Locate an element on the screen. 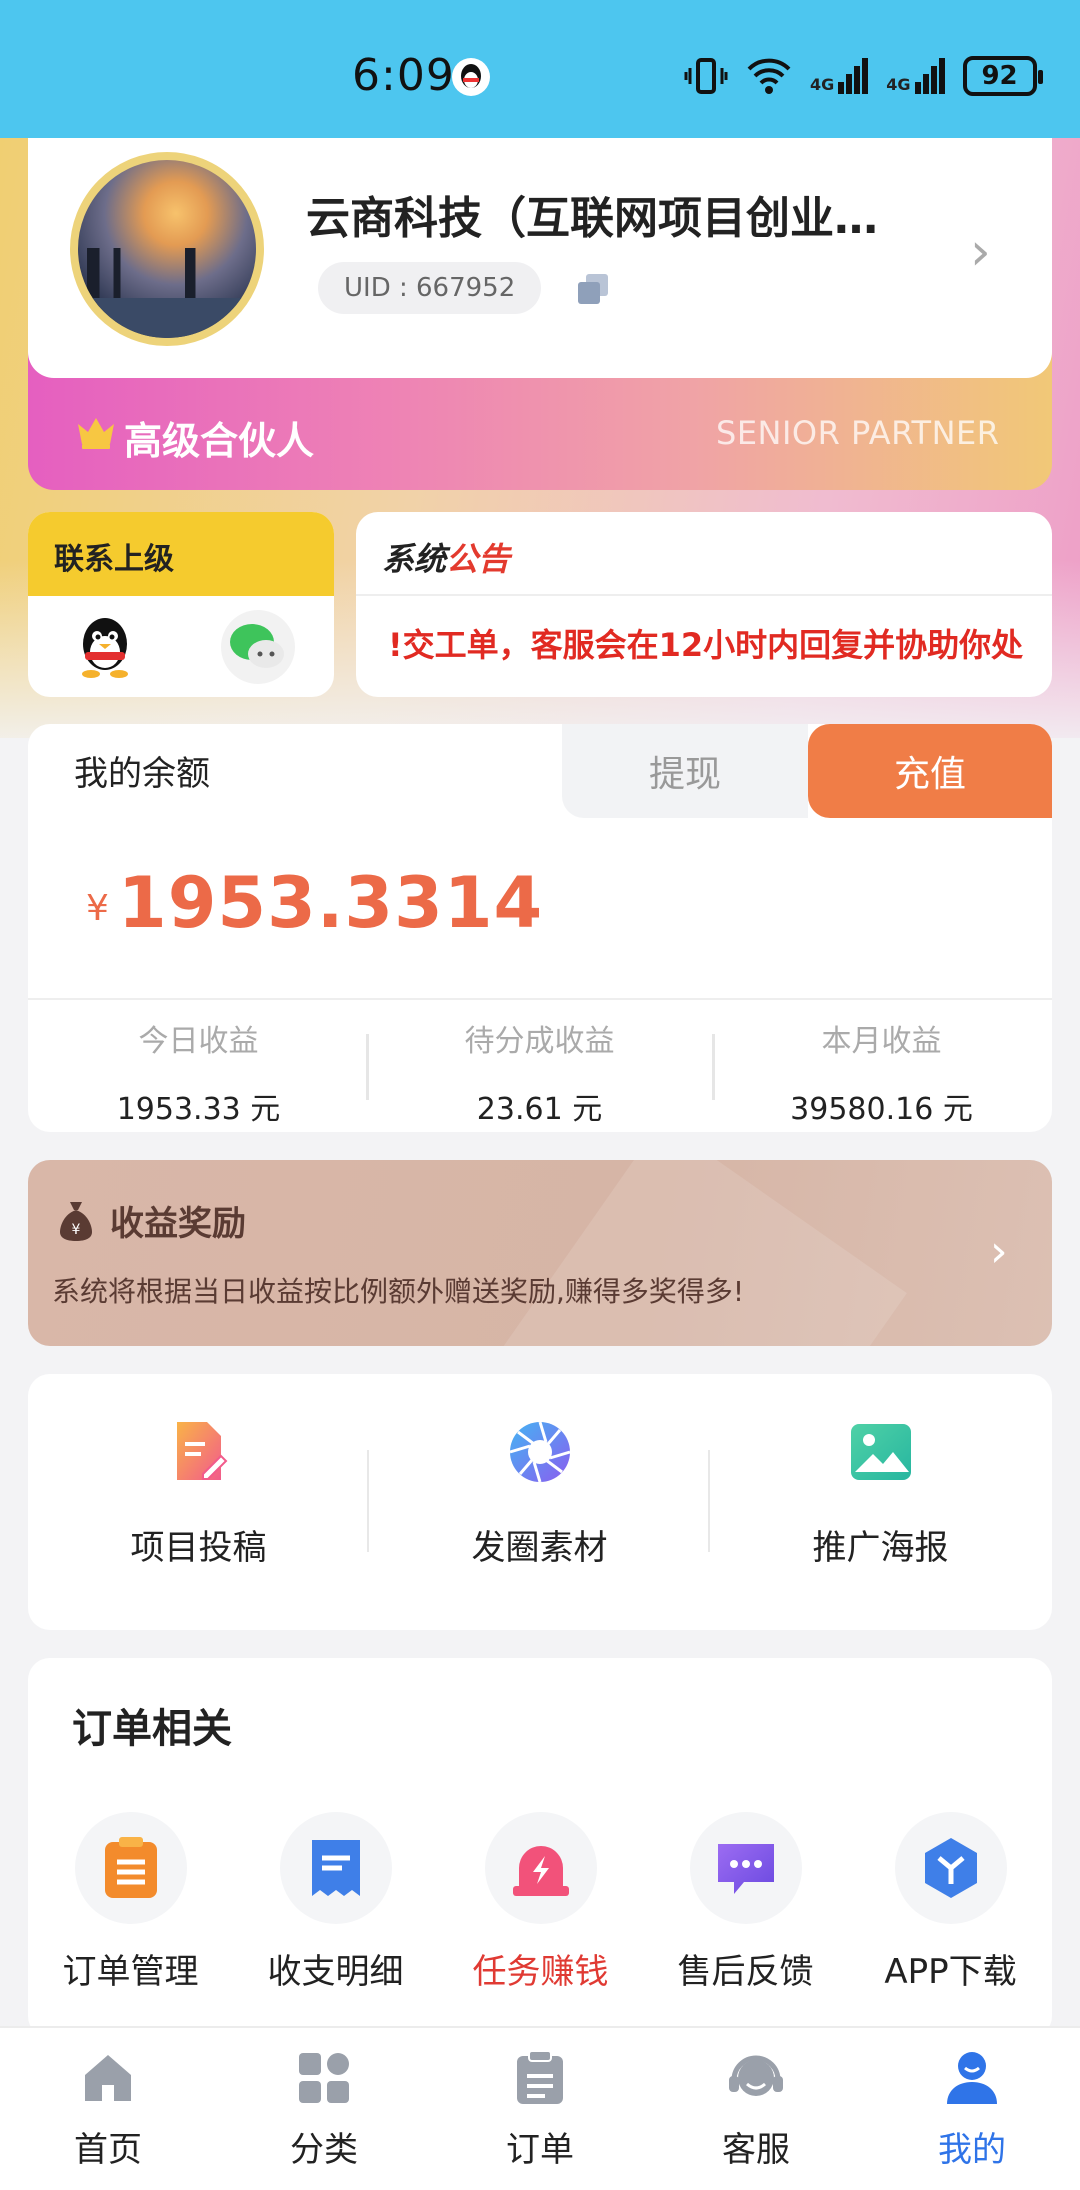  uid-badge: UID : 667952 is located at coordinates (430, 288).